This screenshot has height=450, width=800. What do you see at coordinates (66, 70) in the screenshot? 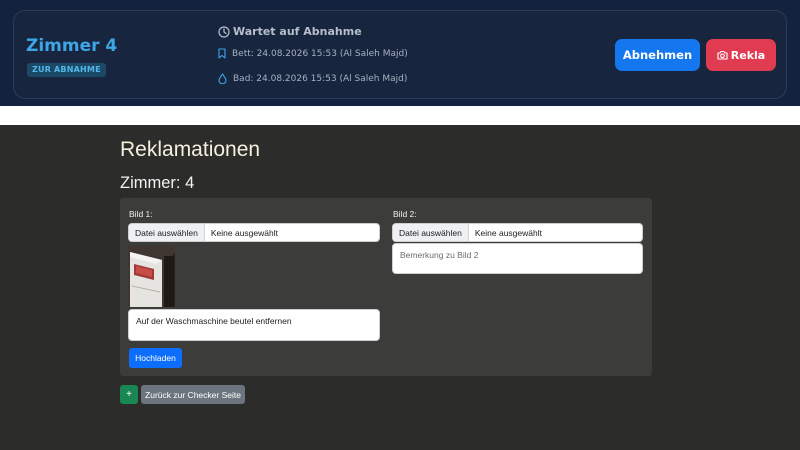
I see `status-badge: ZUR ABNAHME` at bounding box center [66, 70].